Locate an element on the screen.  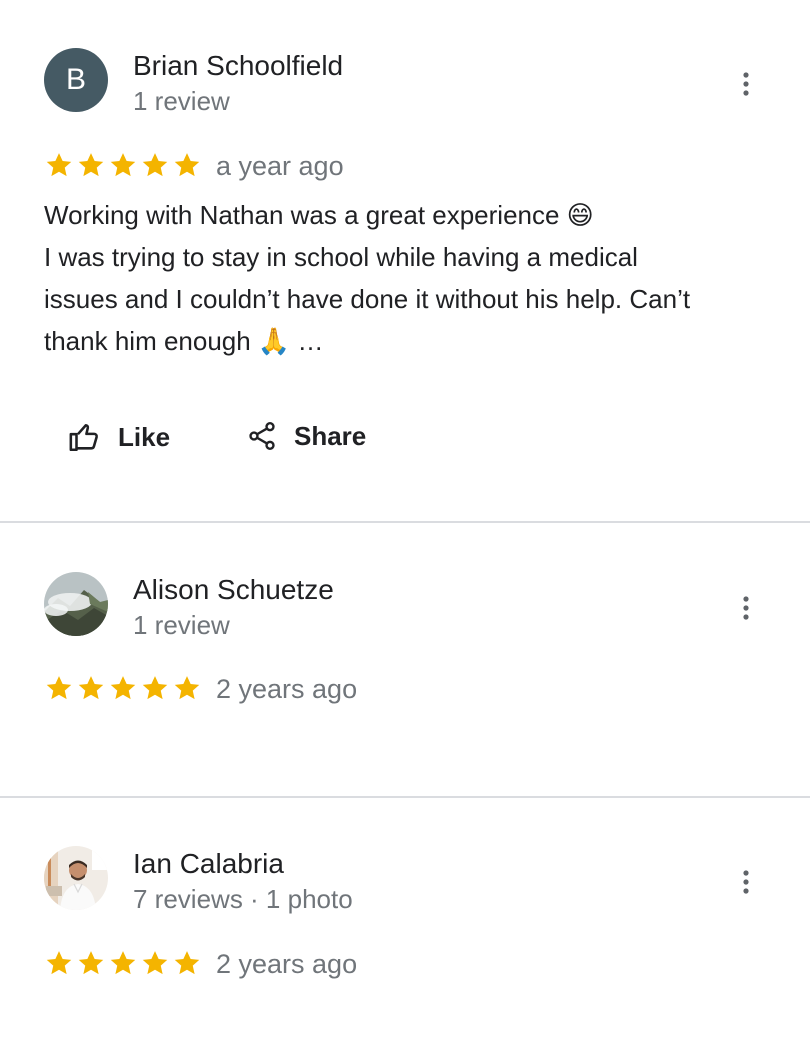
avatar: B is located at coordinates (76, 80).